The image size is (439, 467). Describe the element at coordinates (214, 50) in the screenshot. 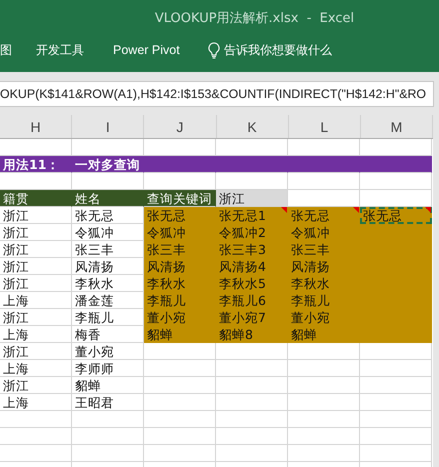

I see `lightbulb-icon` at that location.